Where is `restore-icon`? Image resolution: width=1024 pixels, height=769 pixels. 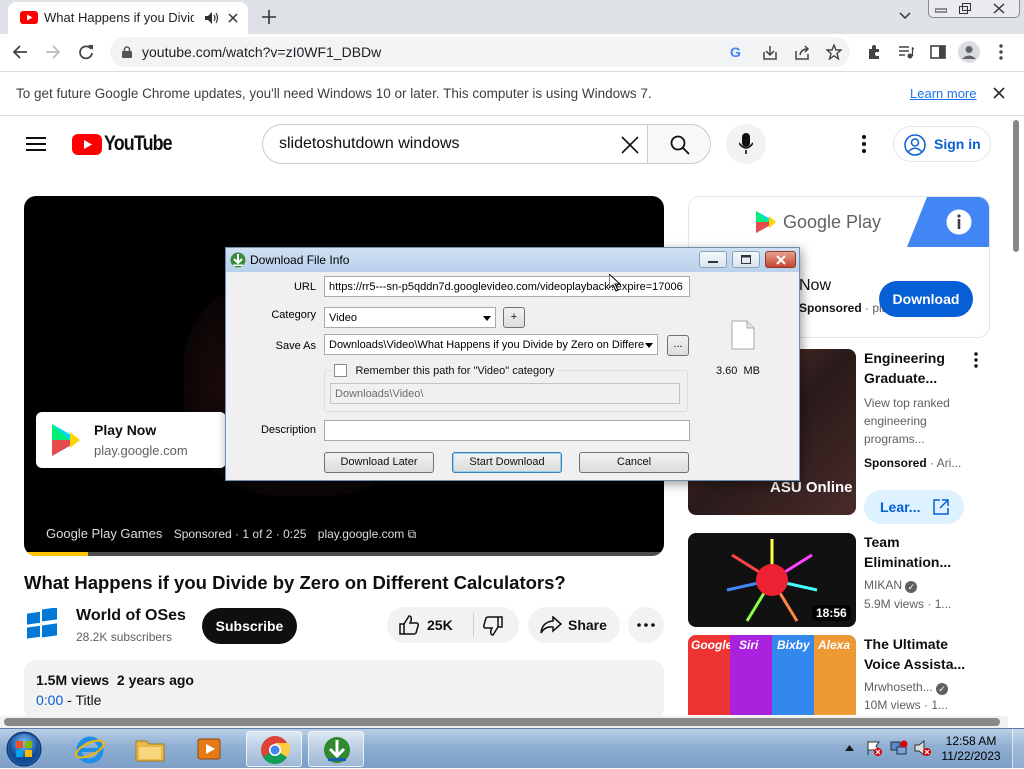 restore-icon is located at coordinates (965, 8).